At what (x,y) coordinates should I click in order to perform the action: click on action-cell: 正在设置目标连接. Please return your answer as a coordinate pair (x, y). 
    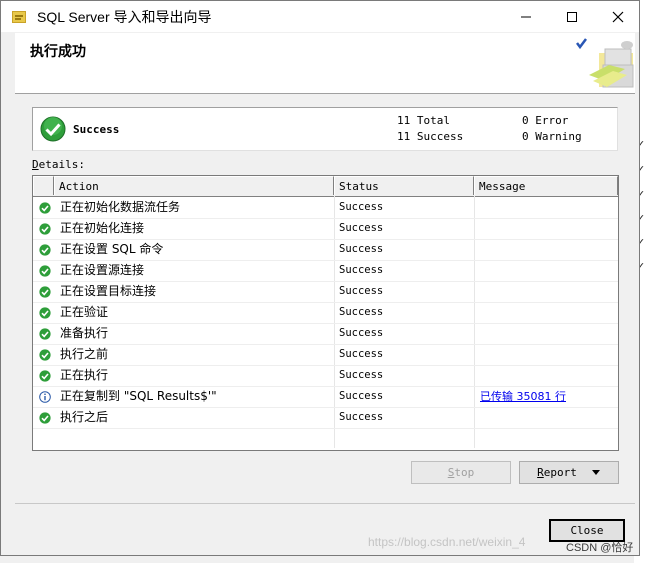
    Looking at the image, I should click on (108, 291).